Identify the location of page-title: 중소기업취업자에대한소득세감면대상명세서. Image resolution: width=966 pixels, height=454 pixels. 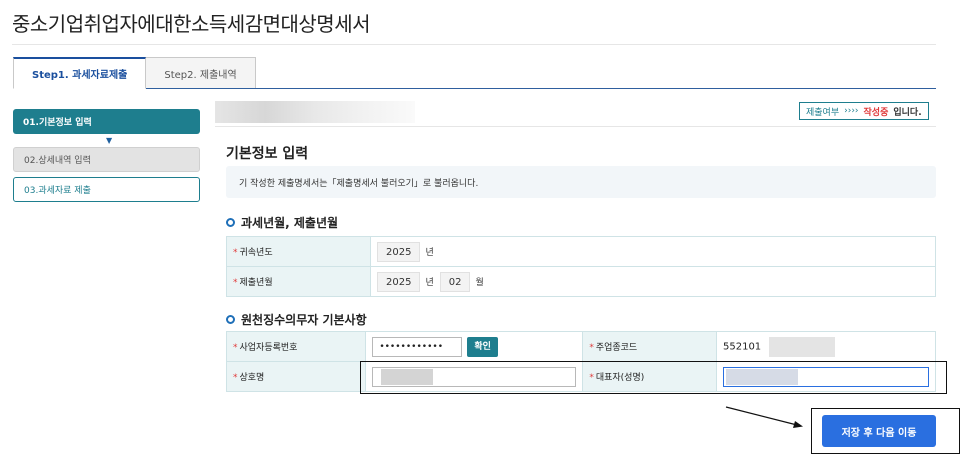
(191, 24).